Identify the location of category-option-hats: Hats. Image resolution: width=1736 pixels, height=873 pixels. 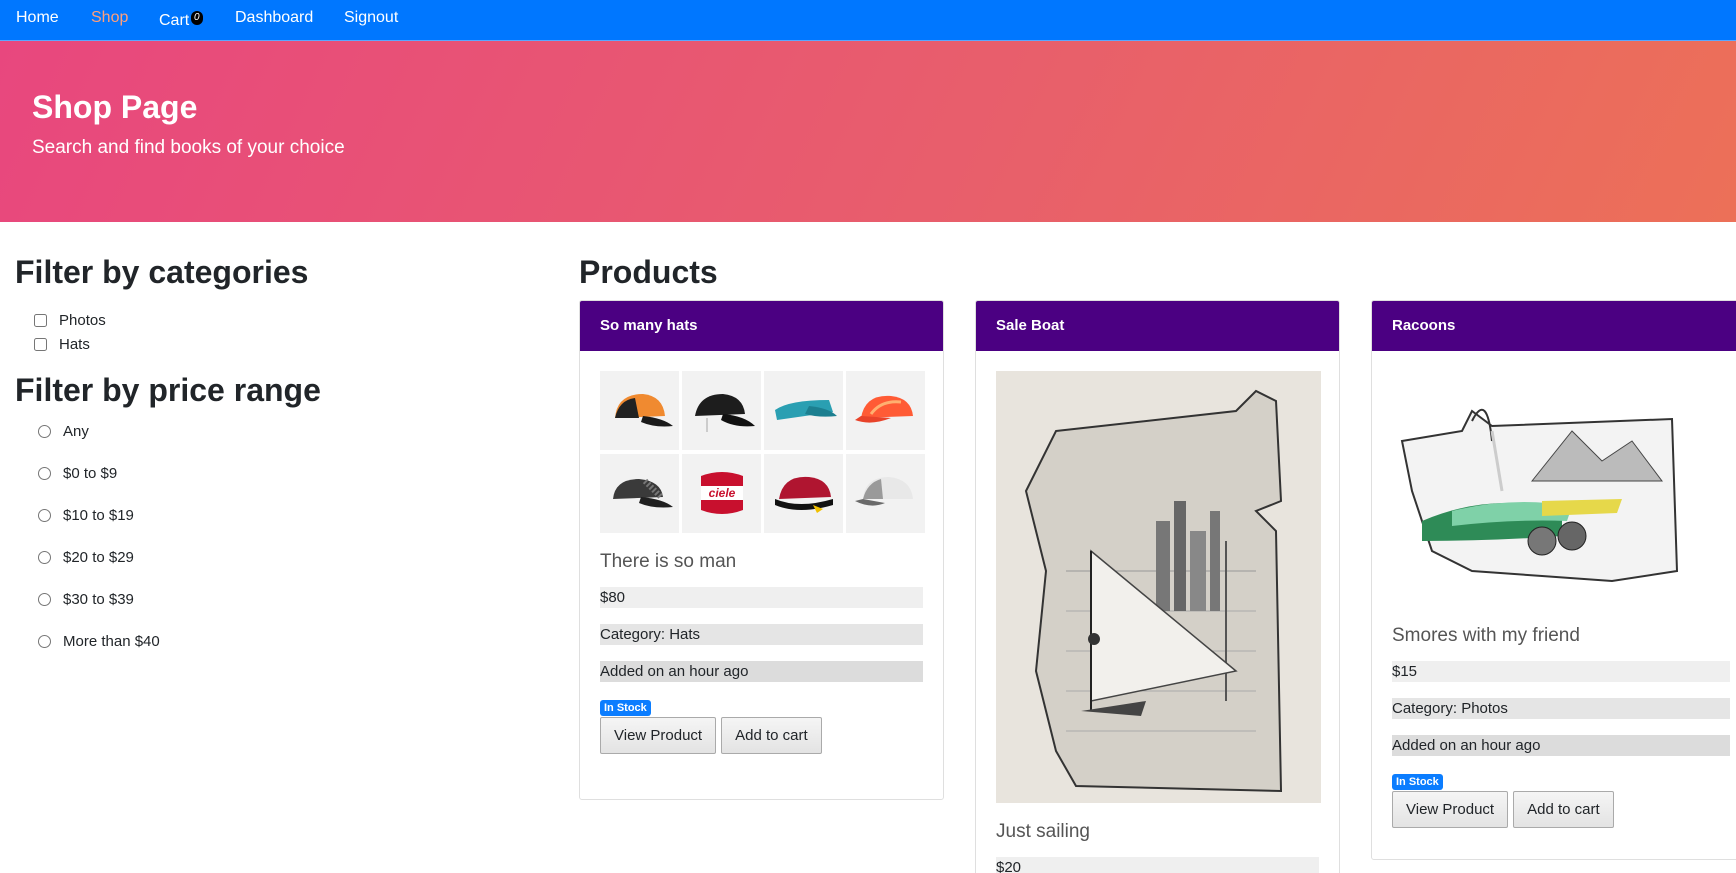
(62, 344).